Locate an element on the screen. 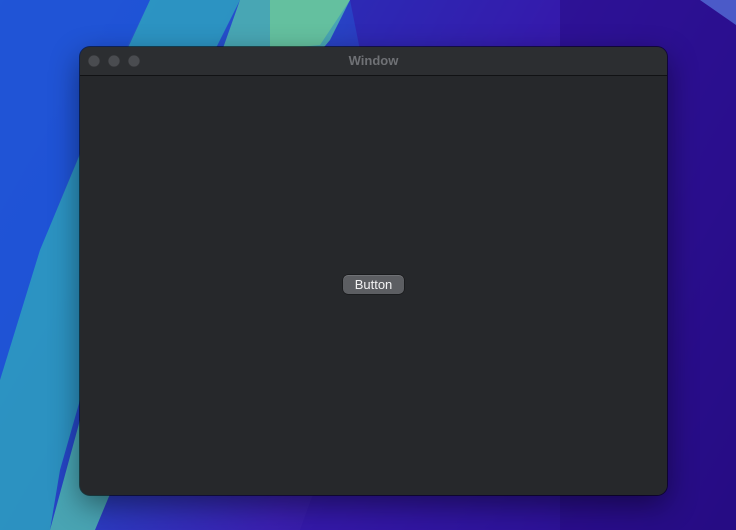 This screenshot has width=736, height=530. window-title: Window is located at coordinates (373, 60).